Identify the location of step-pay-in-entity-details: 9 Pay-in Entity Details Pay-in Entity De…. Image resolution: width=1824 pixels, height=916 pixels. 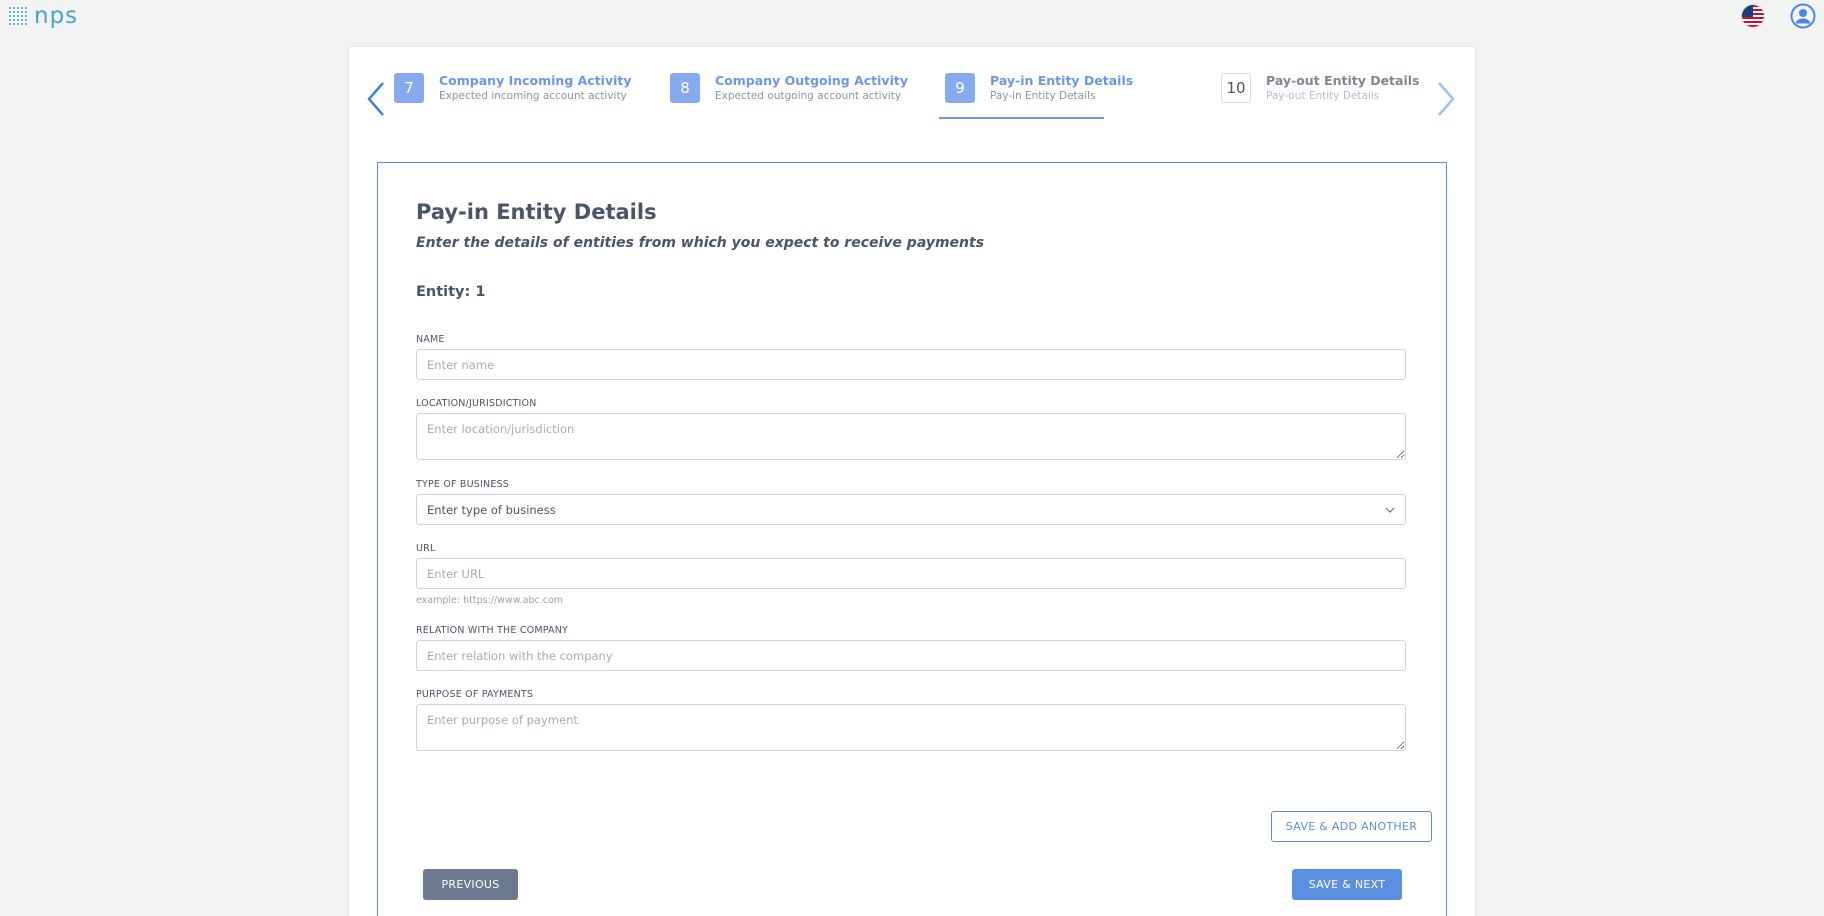
(1039, 96).